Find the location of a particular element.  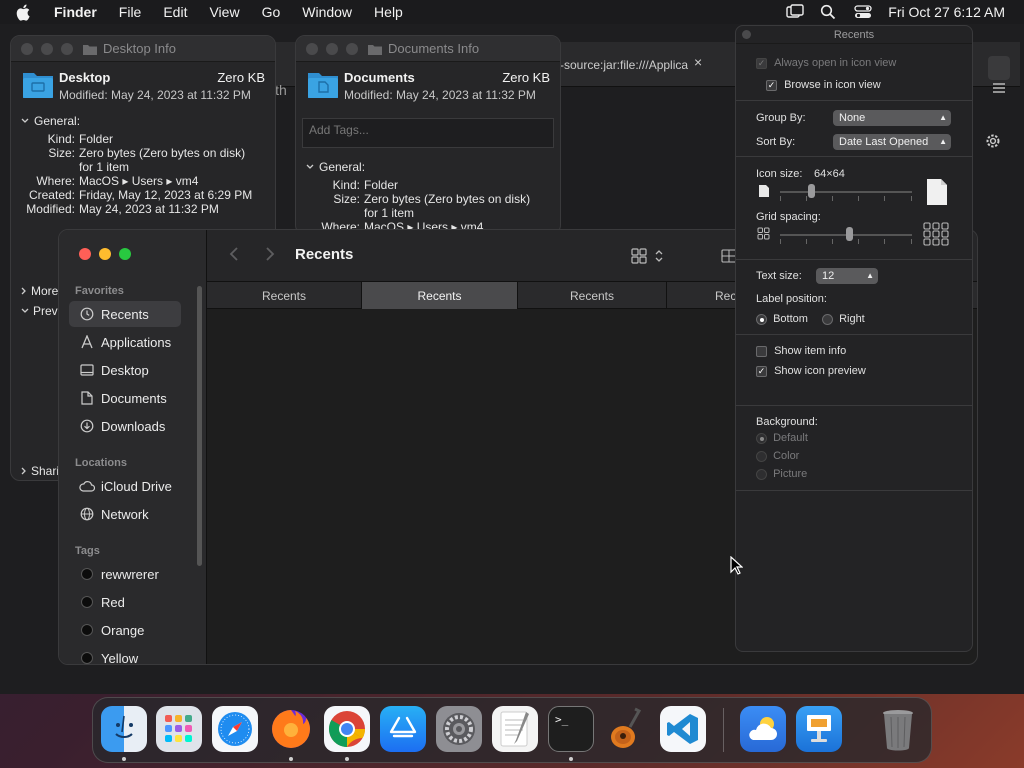

dock-firefox-icon is located at coordinates (291, 729).